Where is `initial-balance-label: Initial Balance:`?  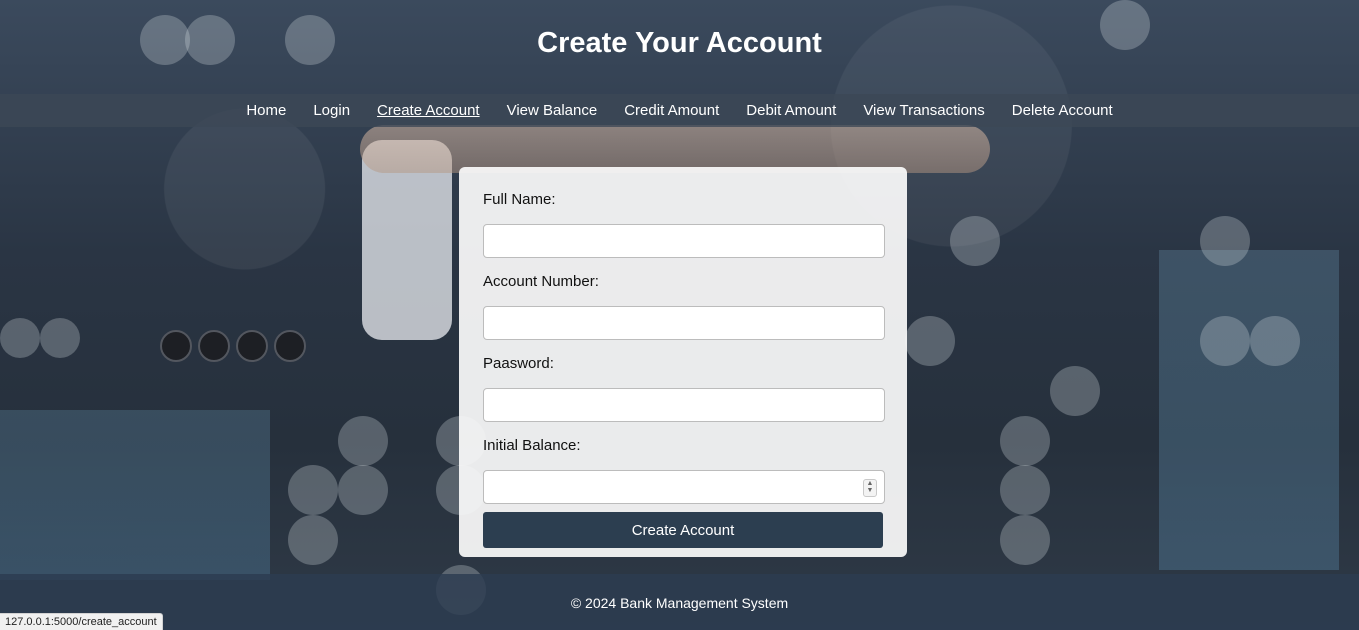 initial-balance-label: Initial Balance: is located at coordinates (532, 445).